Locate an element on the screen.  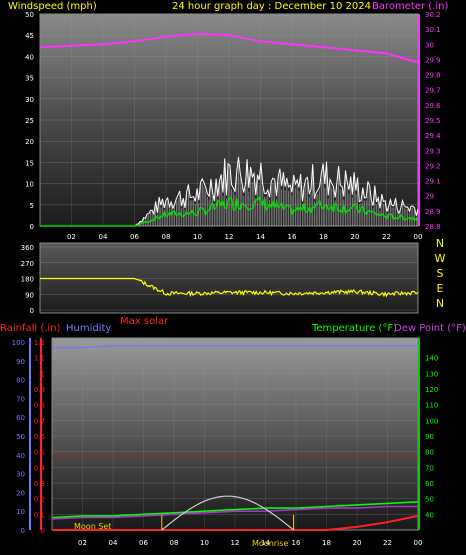
lower-time-label: 20 is located at coordinates (357, 543).